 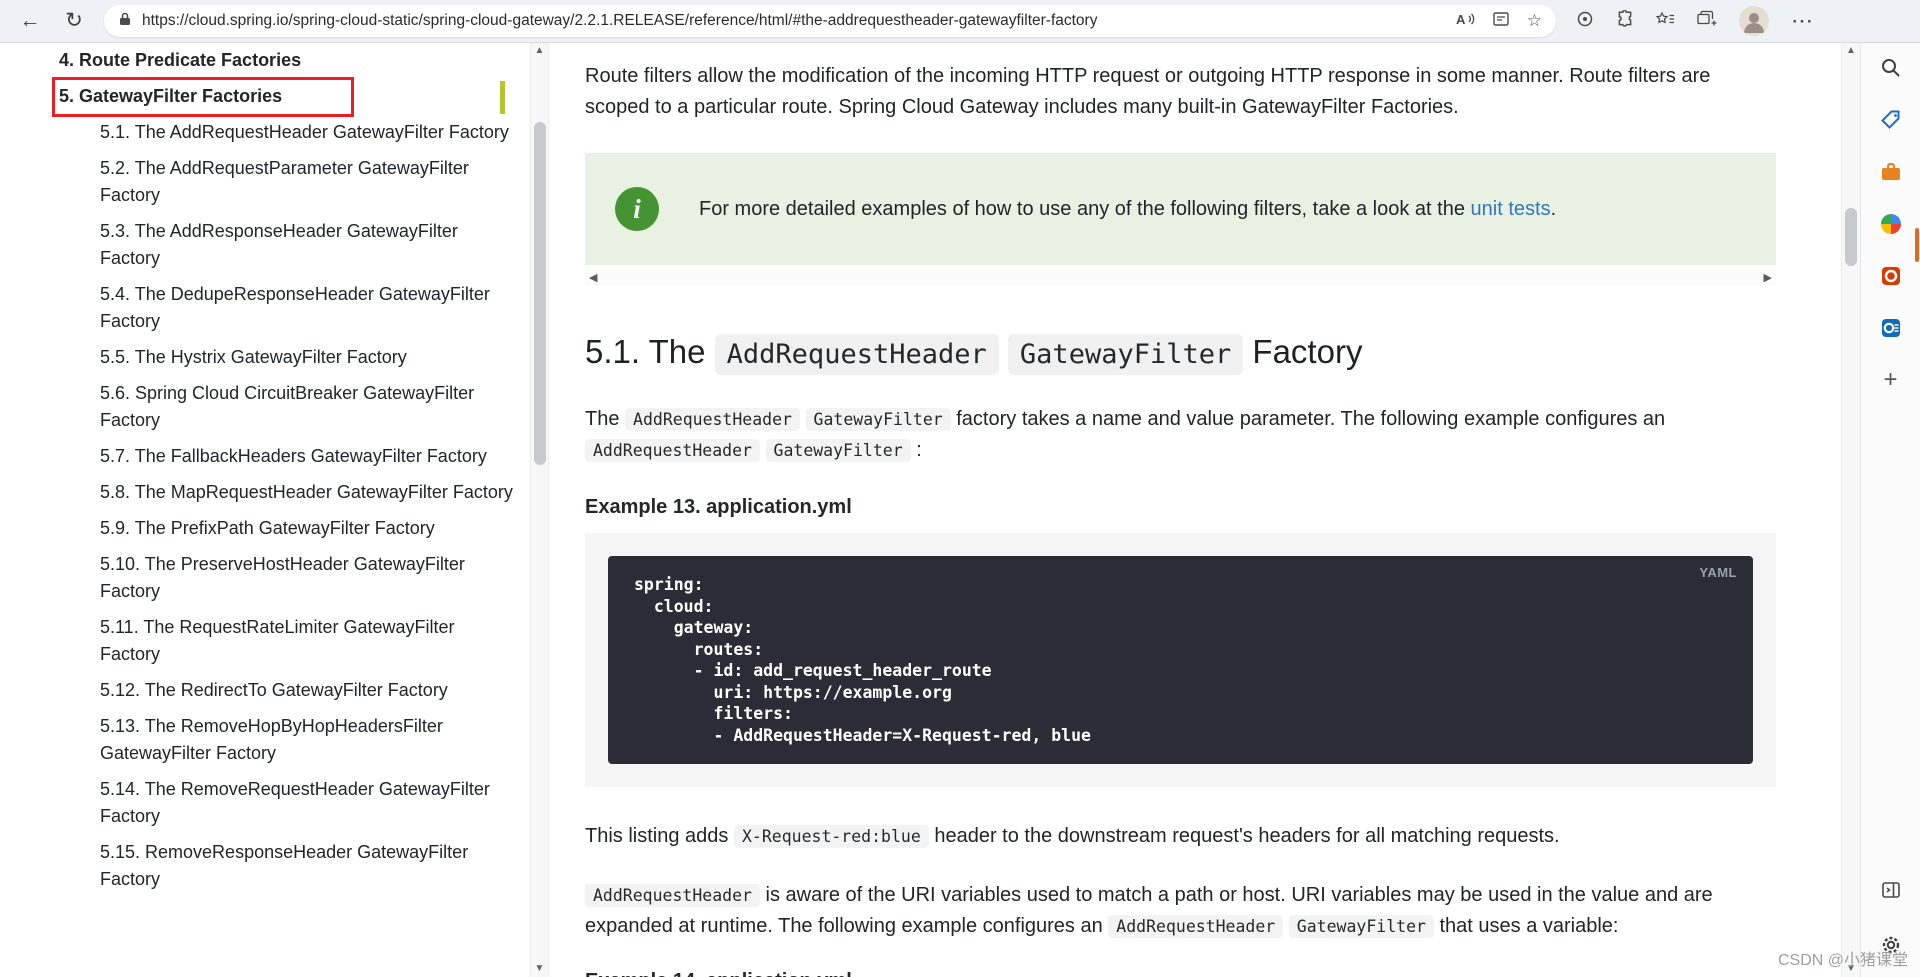 I want to click on toc-active-indicator, so click(x=502, y=97).